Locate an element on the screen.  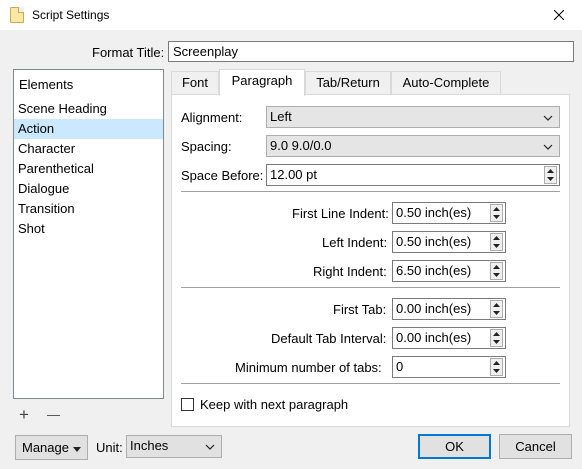
list-item-action: Action is located at coordinates (88, 129).